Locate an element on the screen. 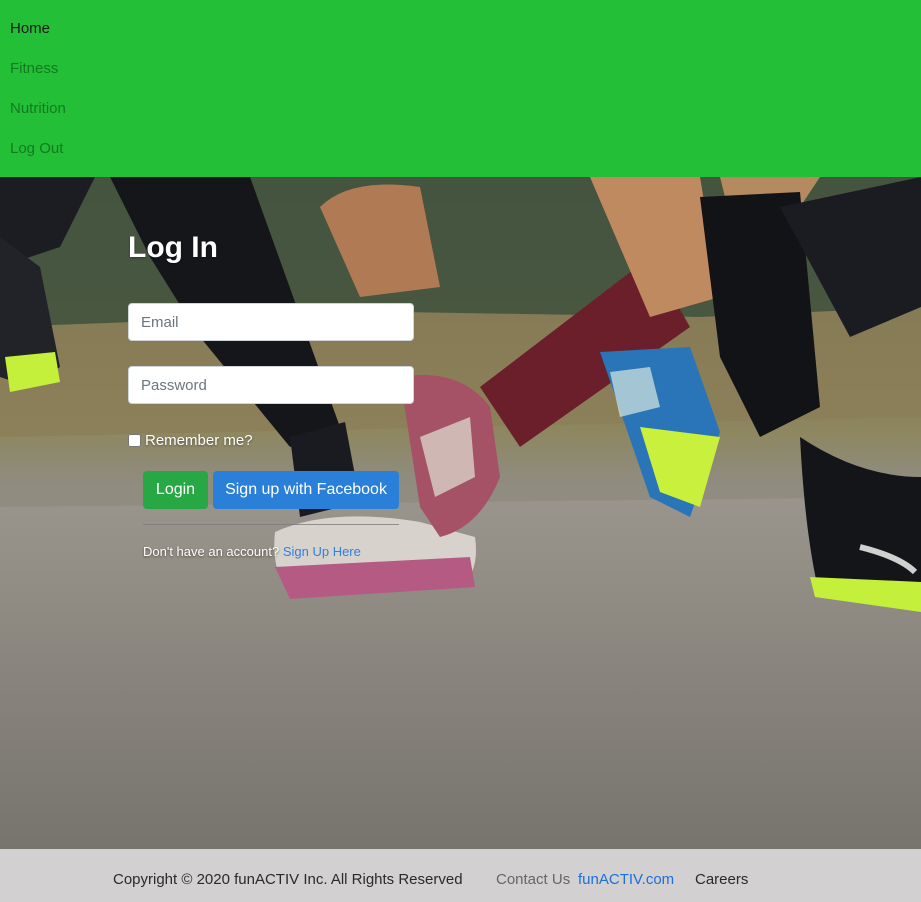 The image size is (921, 902). facebook-signup-button: Sign up with Facebook is located at coordinates (306, 490).